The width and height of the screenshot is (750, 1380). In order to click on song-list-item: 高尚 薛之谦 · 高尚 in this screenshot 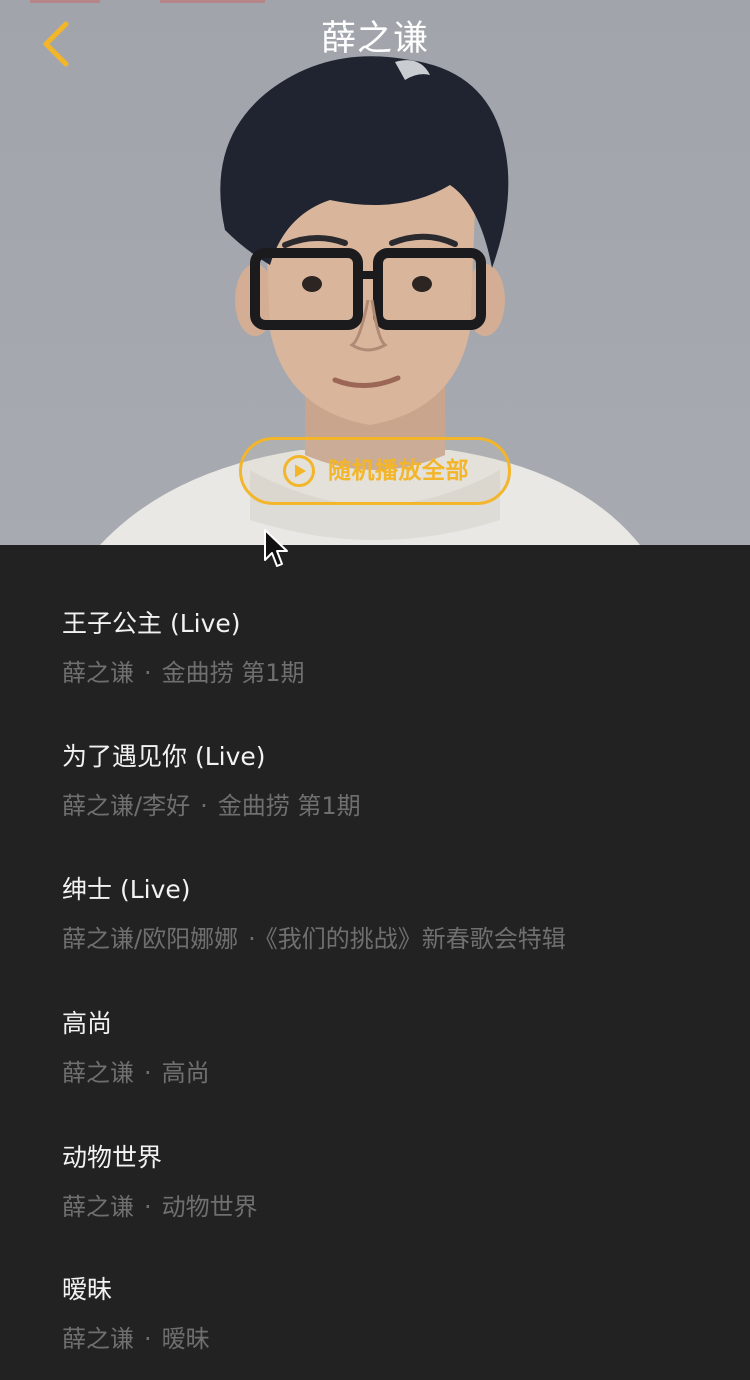, I will do `click(375, 1067)`.